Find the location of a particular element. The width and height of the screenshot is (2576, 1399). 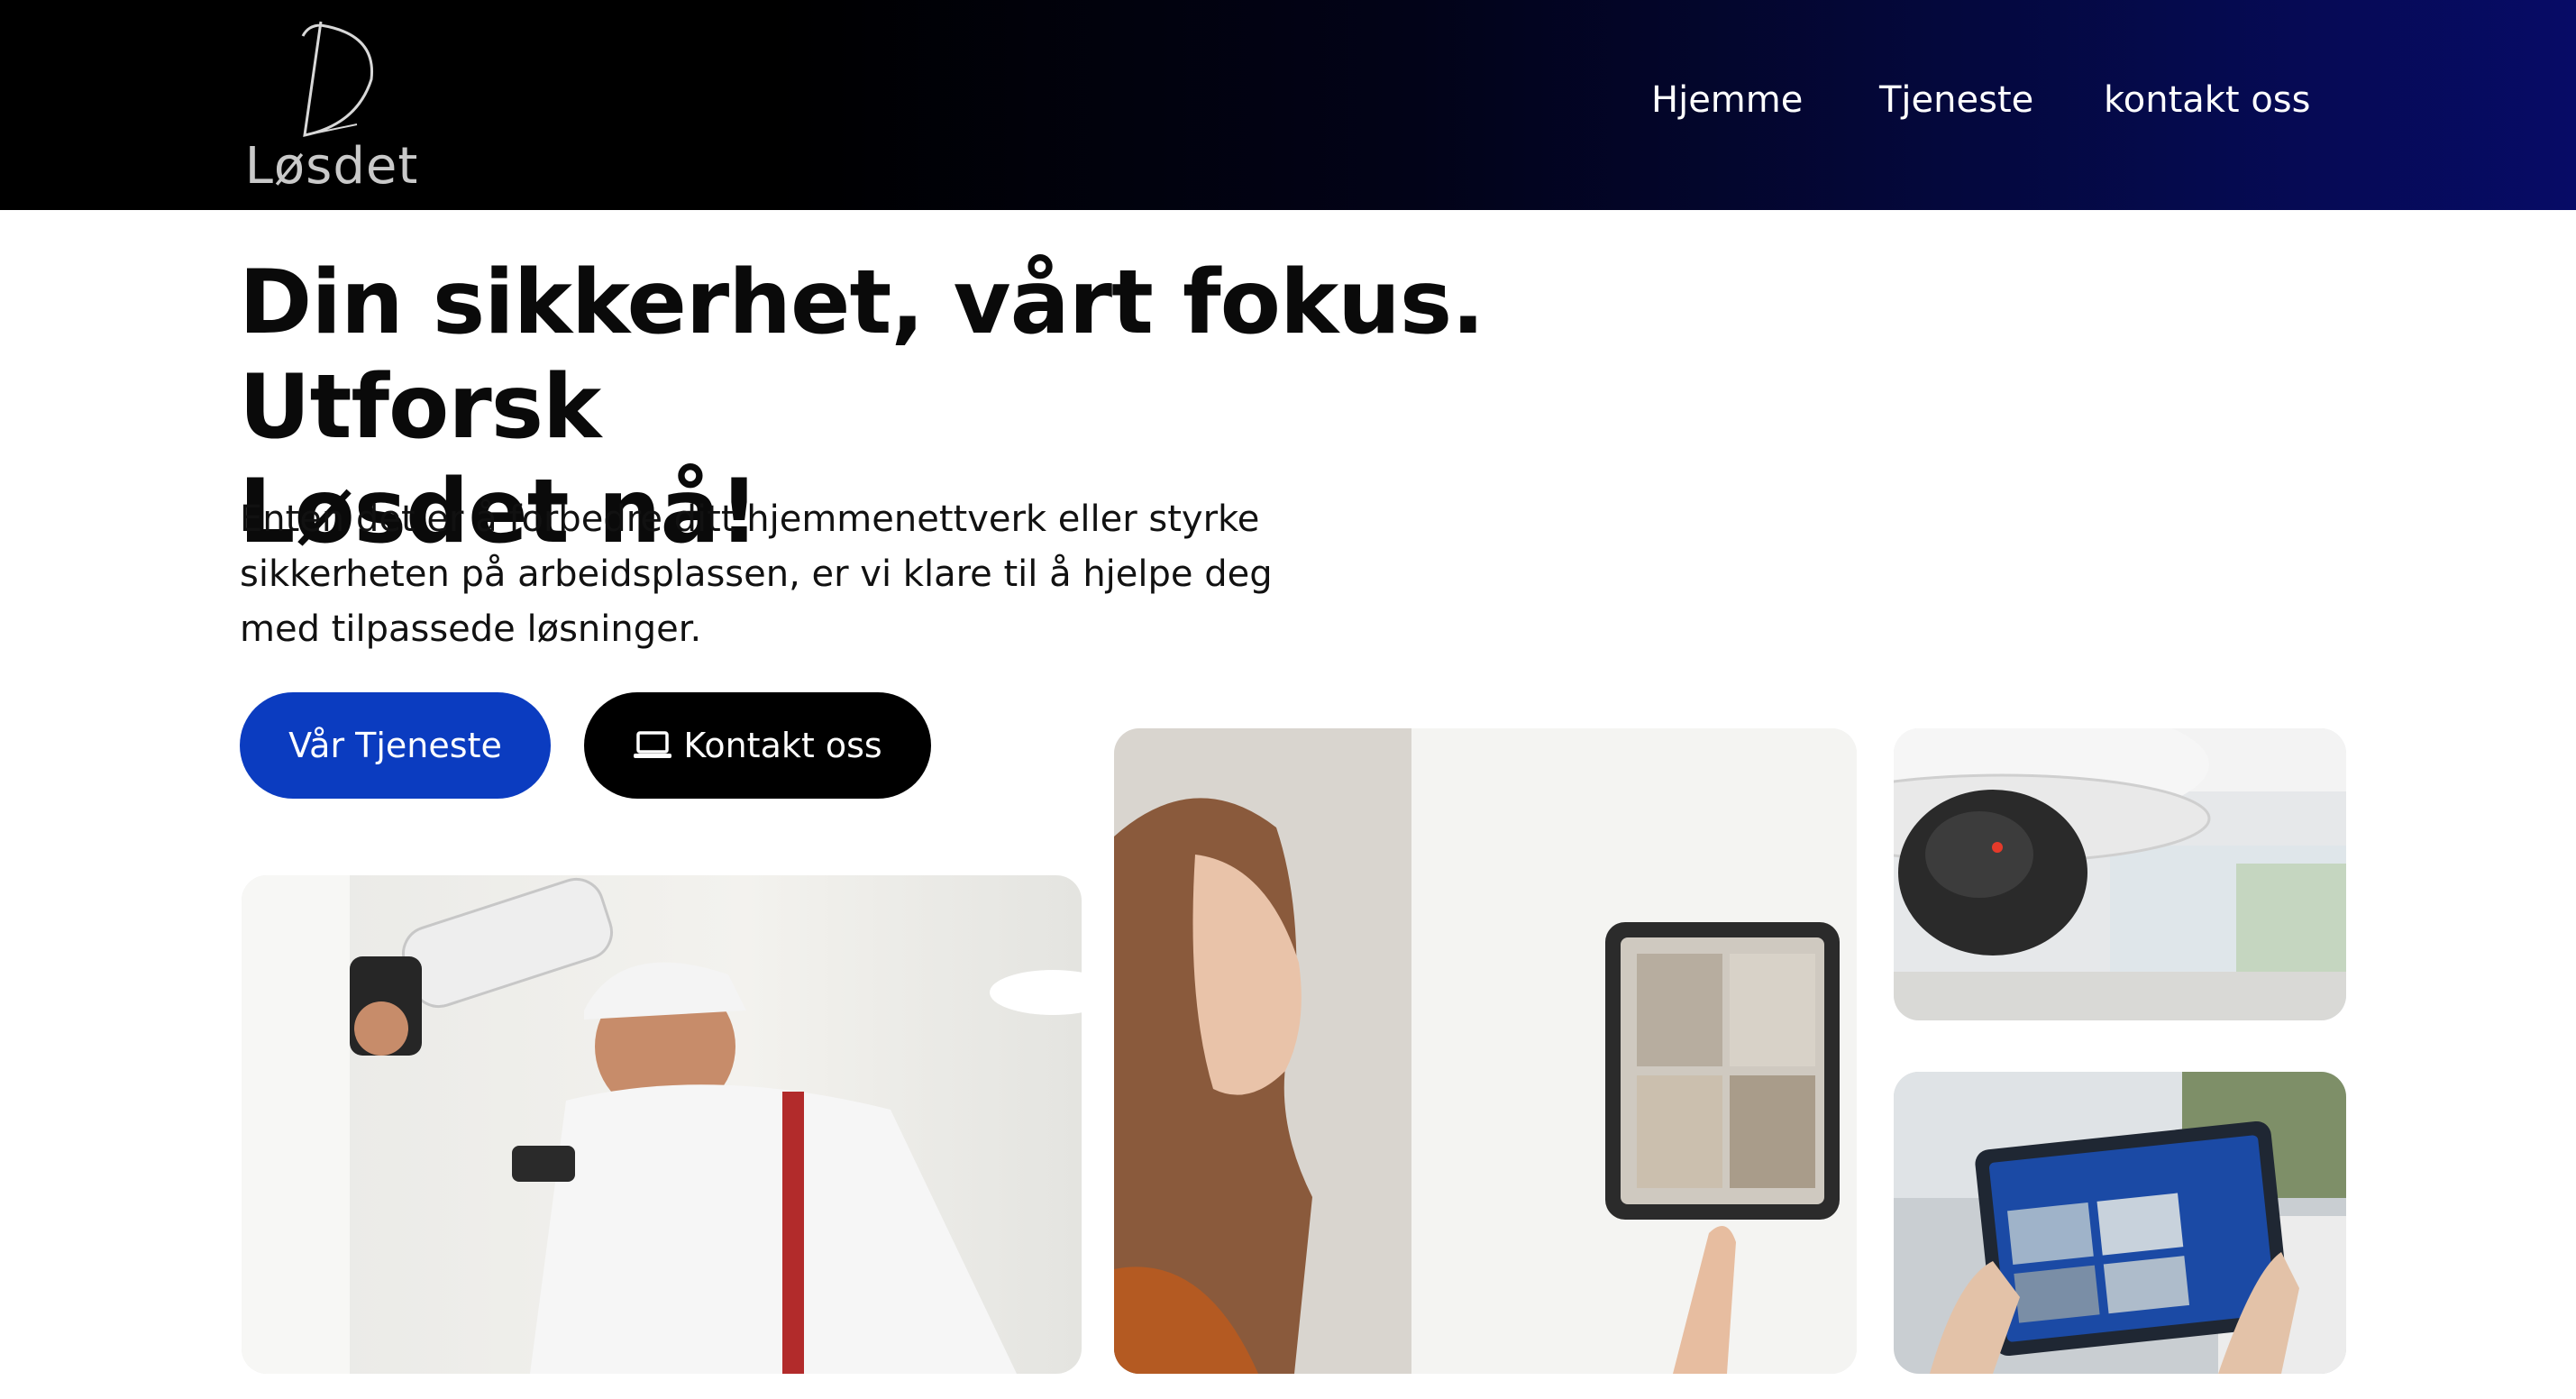

kontakt-oss-button-label: Kontakt oss is located at coordinates (782, 745).